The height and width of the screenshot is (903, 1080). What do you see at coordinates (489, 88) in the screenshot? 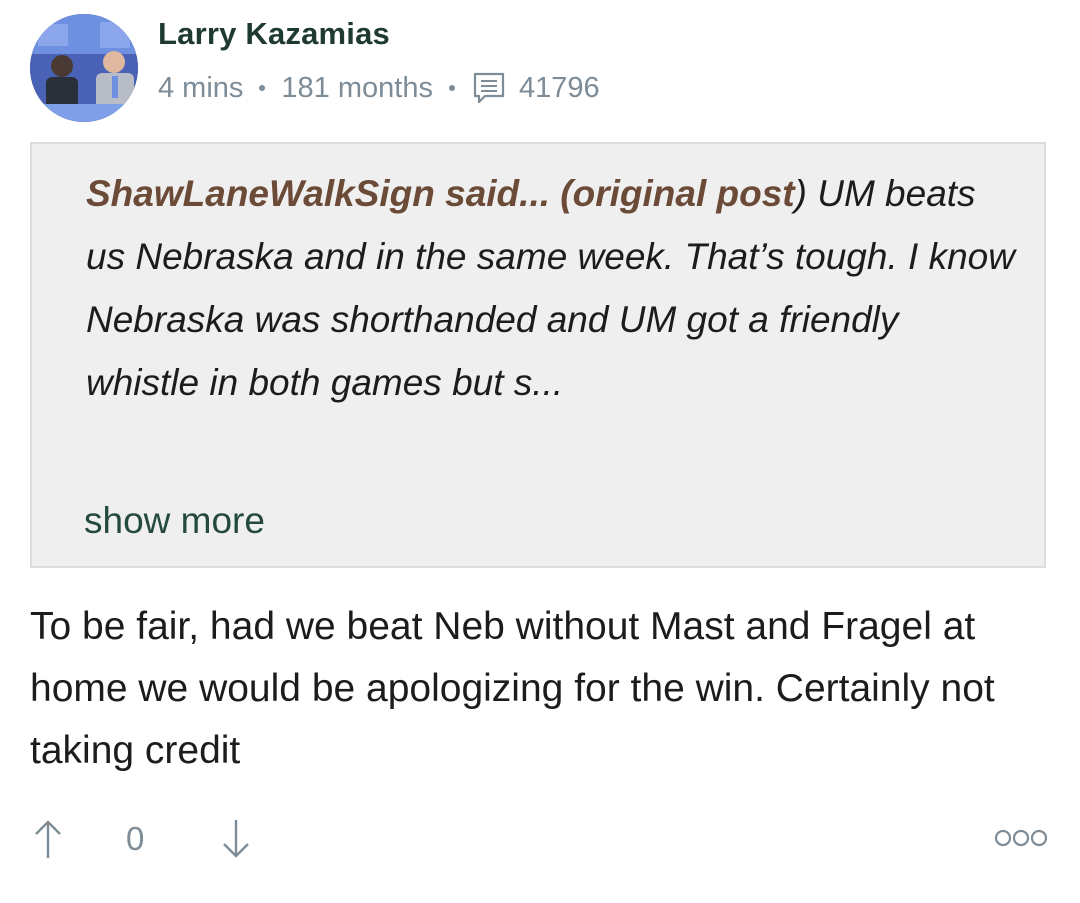
I see `comment-icon` at bounding box center [489, 88].